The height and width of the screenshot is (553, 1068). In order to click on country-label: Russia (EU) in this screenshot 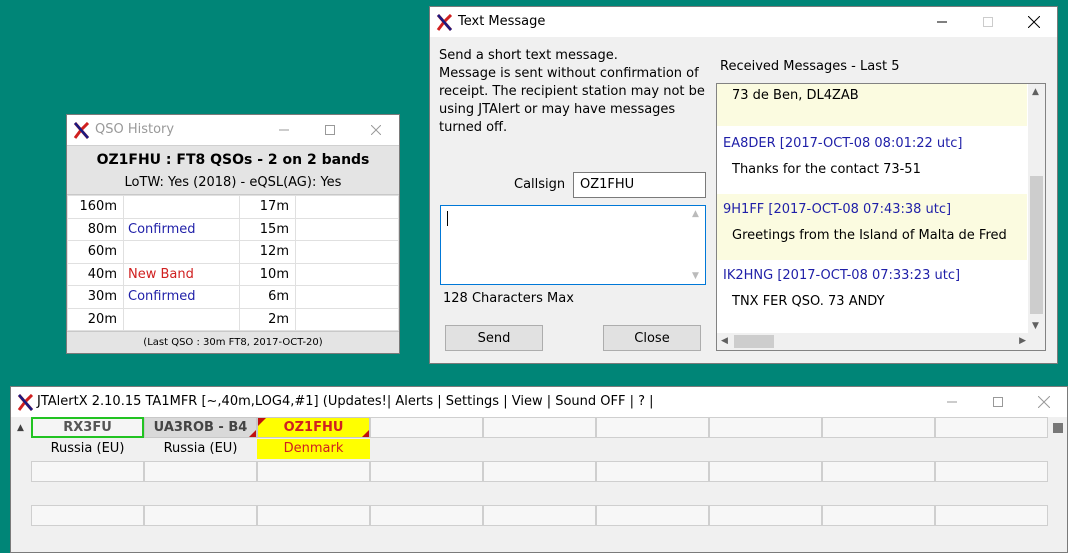, I will do `click(200, 448)`.